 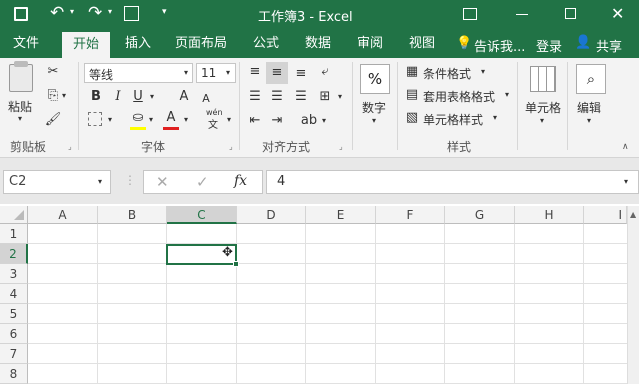 What do you see at coordinates (301, 74) in the screenshot?
I see `align-bottom-icon: ≡` at bounding box center [301, 74].